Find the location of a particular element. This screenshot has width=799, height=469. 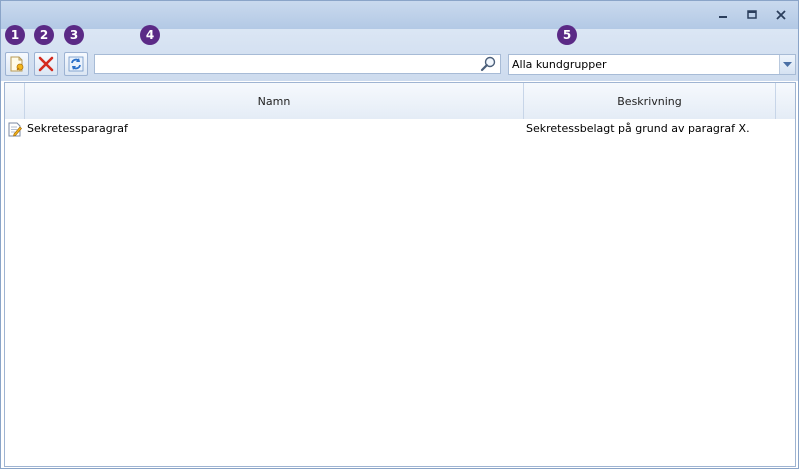

chevron-down-icon is located at coordinates (787, 64).